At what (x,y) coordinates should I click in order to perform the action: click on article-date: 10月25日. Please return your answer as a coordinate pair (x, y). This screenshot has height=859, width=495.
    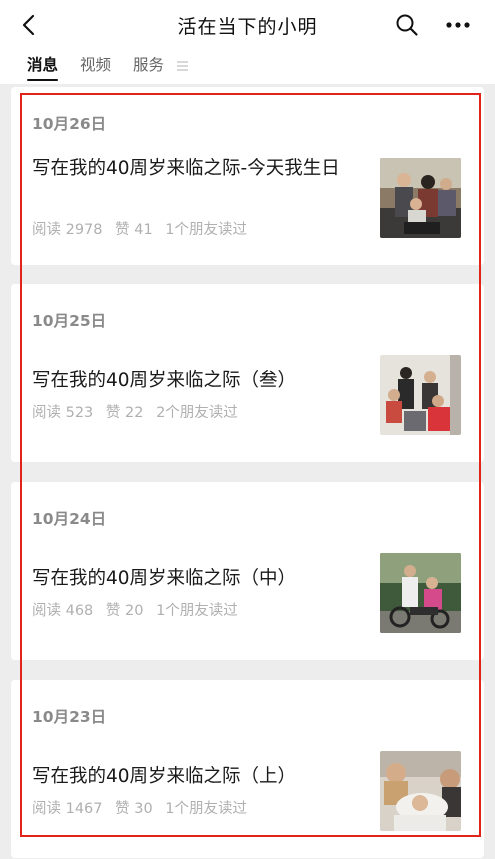
    Looking at the image, I should click on (69, 321).